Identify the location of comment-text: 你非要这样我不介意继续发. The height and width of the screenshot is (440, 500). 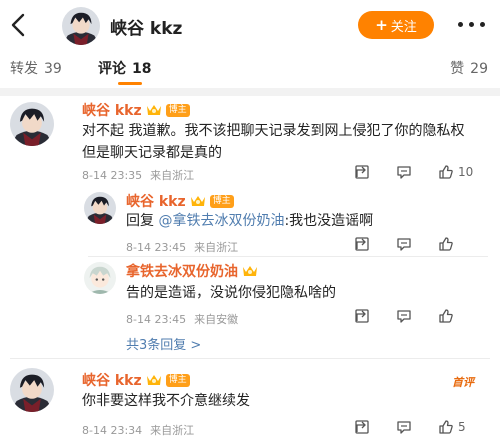
(166, 401).